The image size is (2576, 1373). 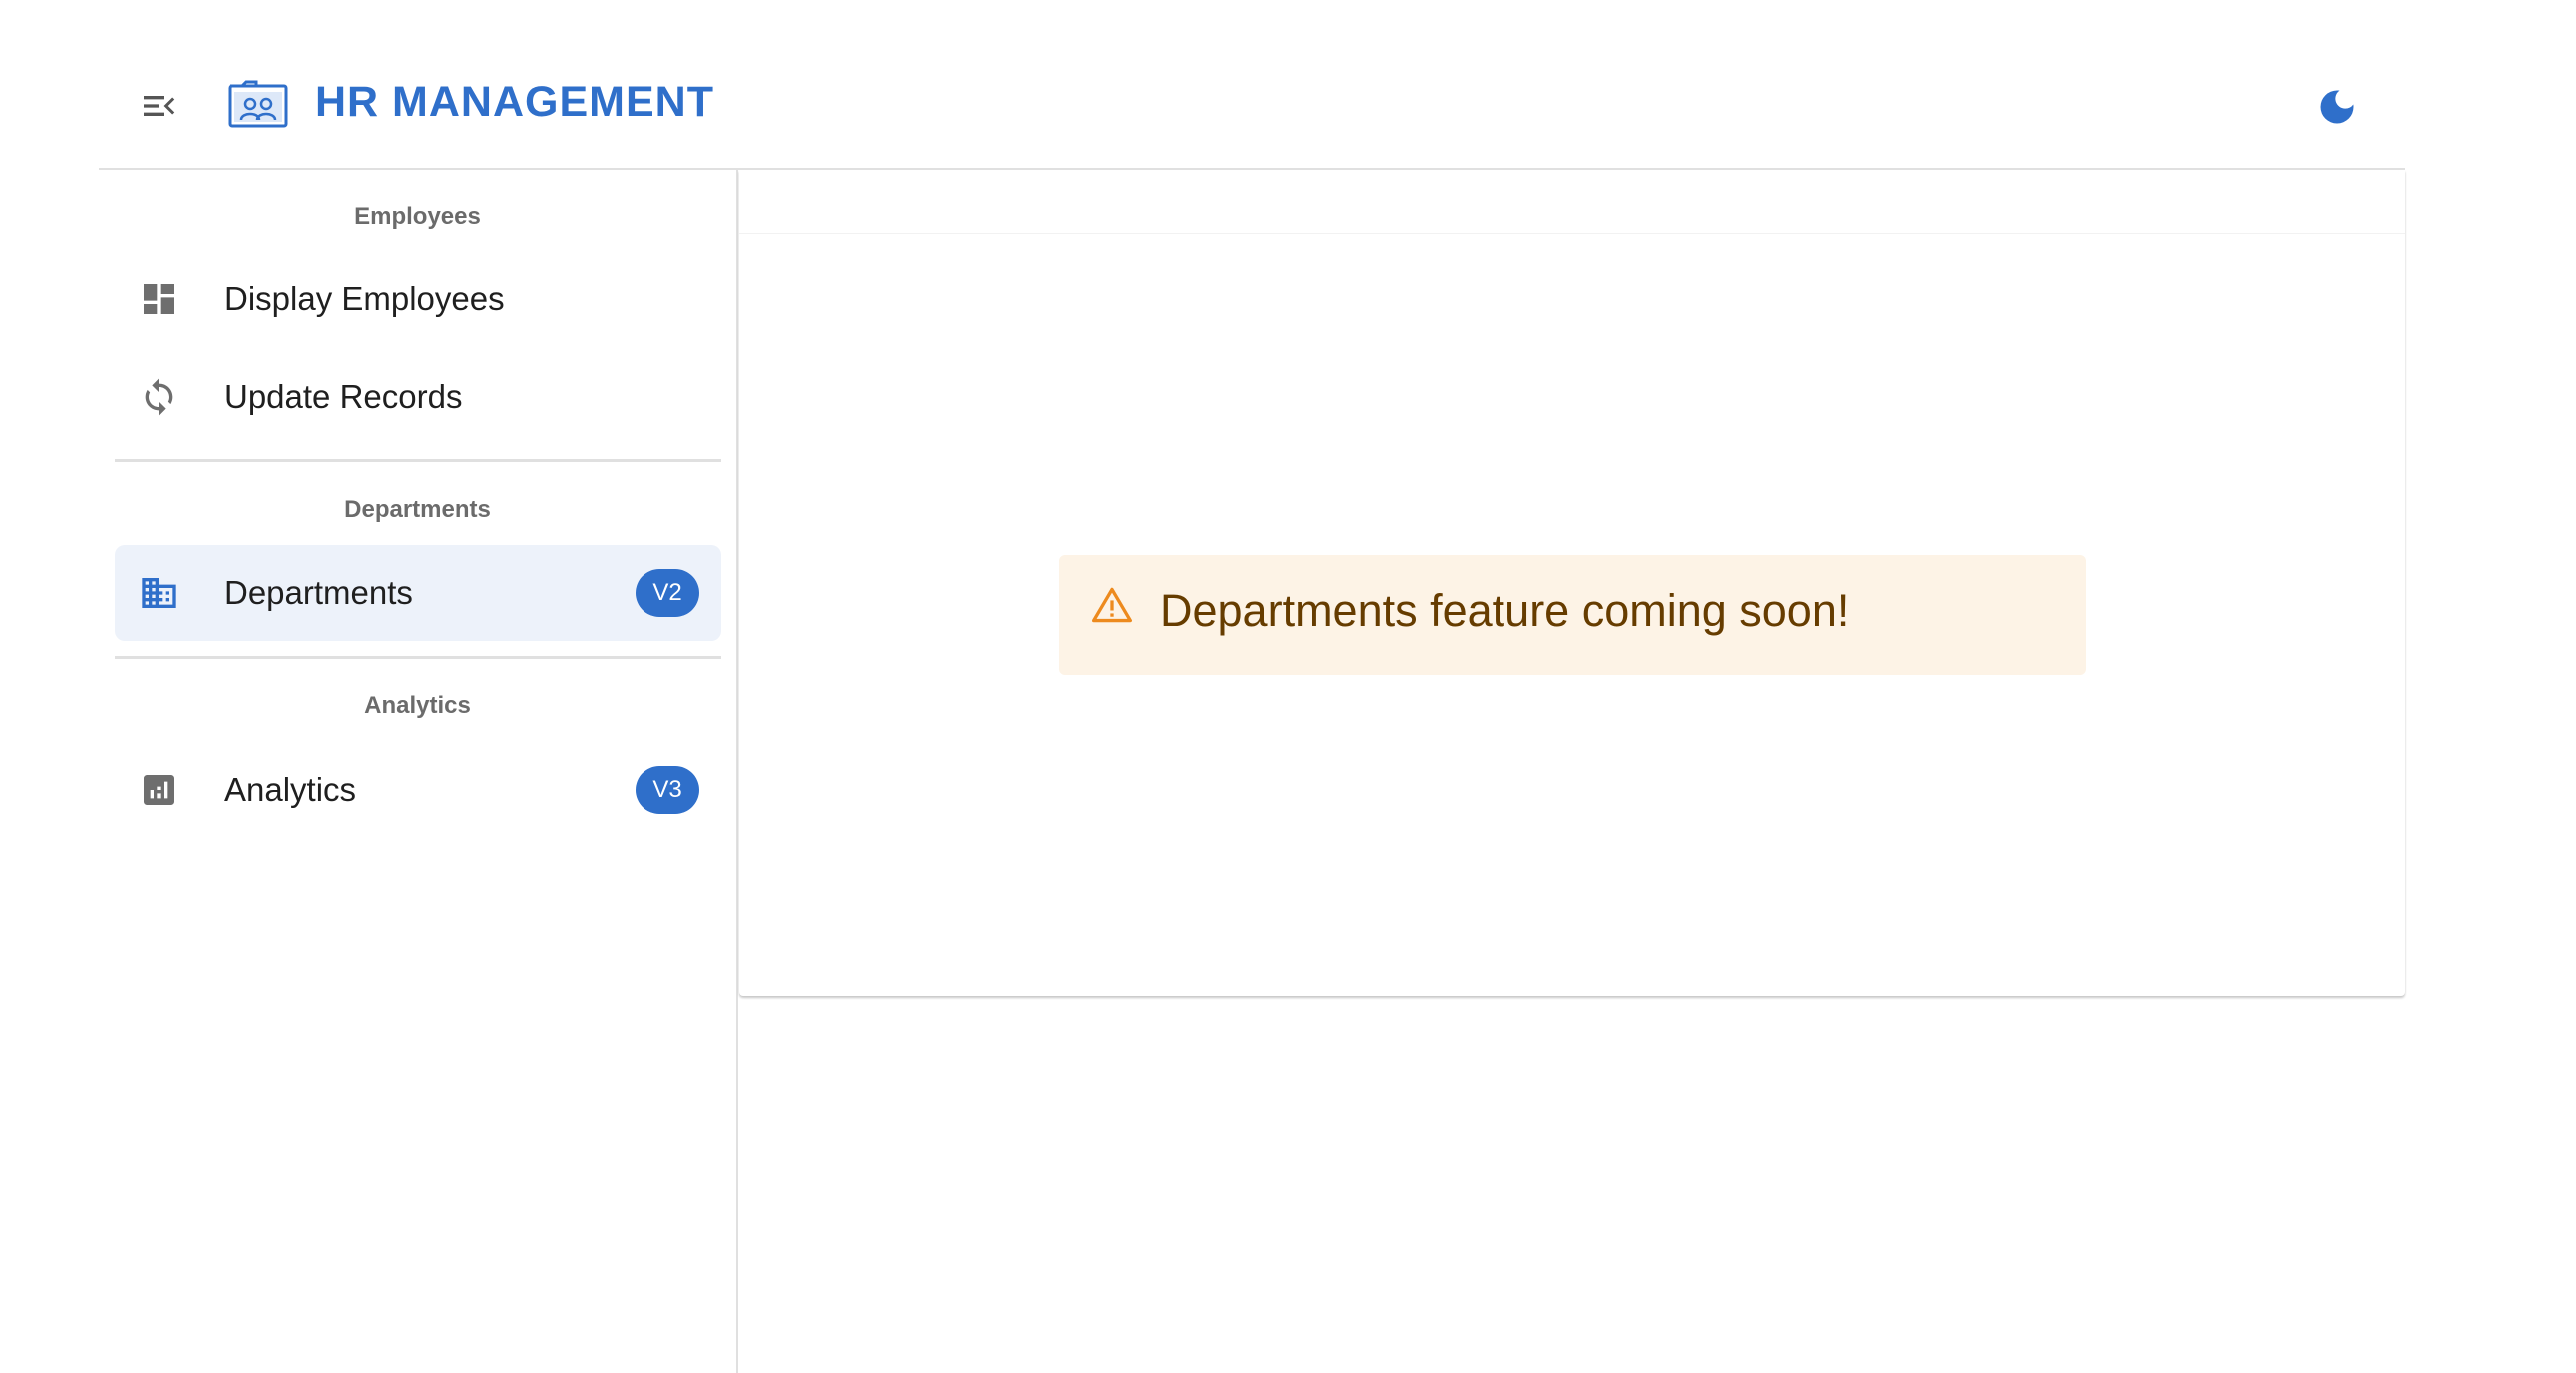 What do you see at coordinates (2336, 107) in the screenshot?
I see `moon-icon` at bounding box center [2336, 107].